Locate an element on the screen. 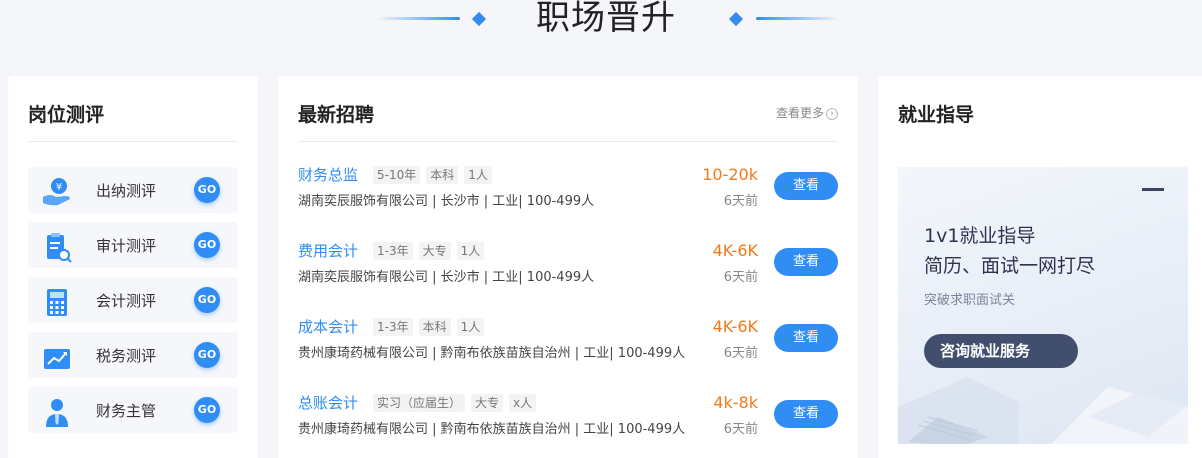 This screenshot has height=458, width=1202. assessment-label: 会计测评 is located at coordinates (126, 301).